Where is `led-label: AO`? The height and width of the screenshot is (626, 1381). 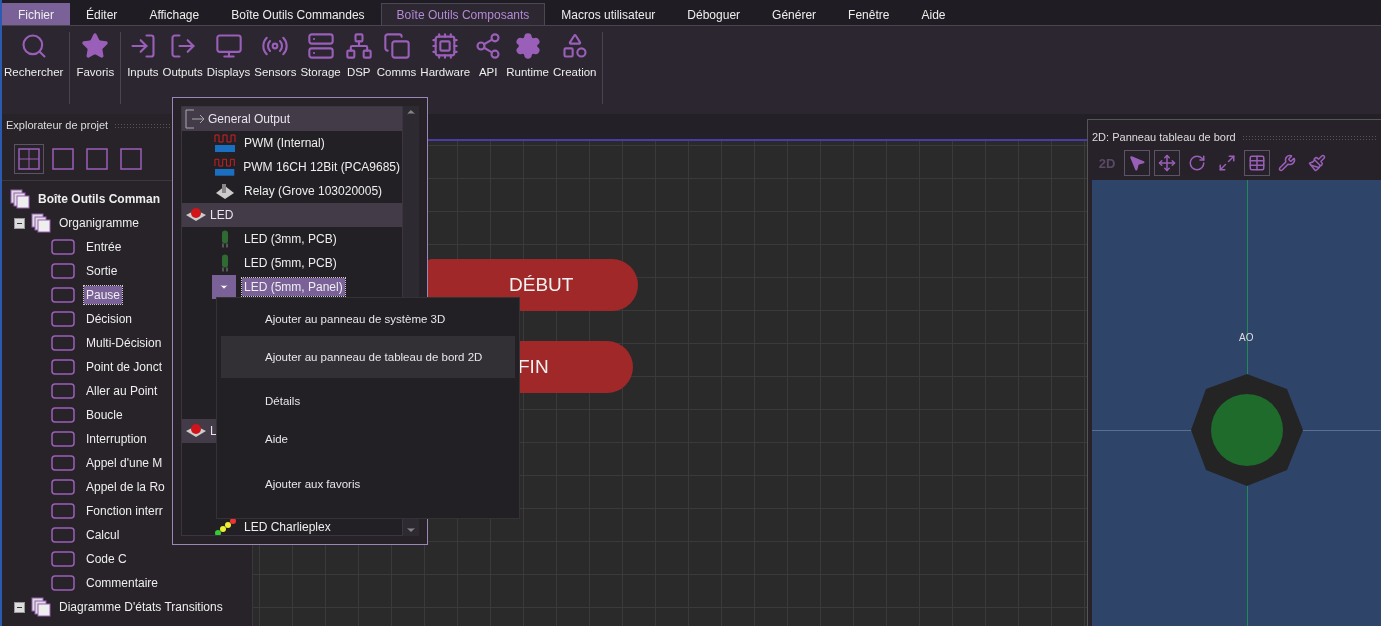 led-label: AO is located at coordinates (1246, 337).